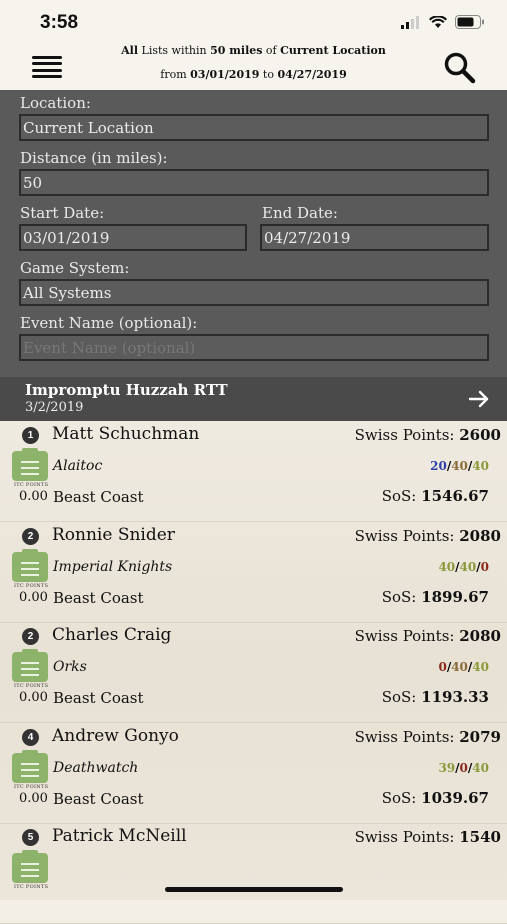  What do you see at coordinates (94, 158) in the screenshot?
I see `distance-label: Distance (in miles):` at bounding box center [94, 158].